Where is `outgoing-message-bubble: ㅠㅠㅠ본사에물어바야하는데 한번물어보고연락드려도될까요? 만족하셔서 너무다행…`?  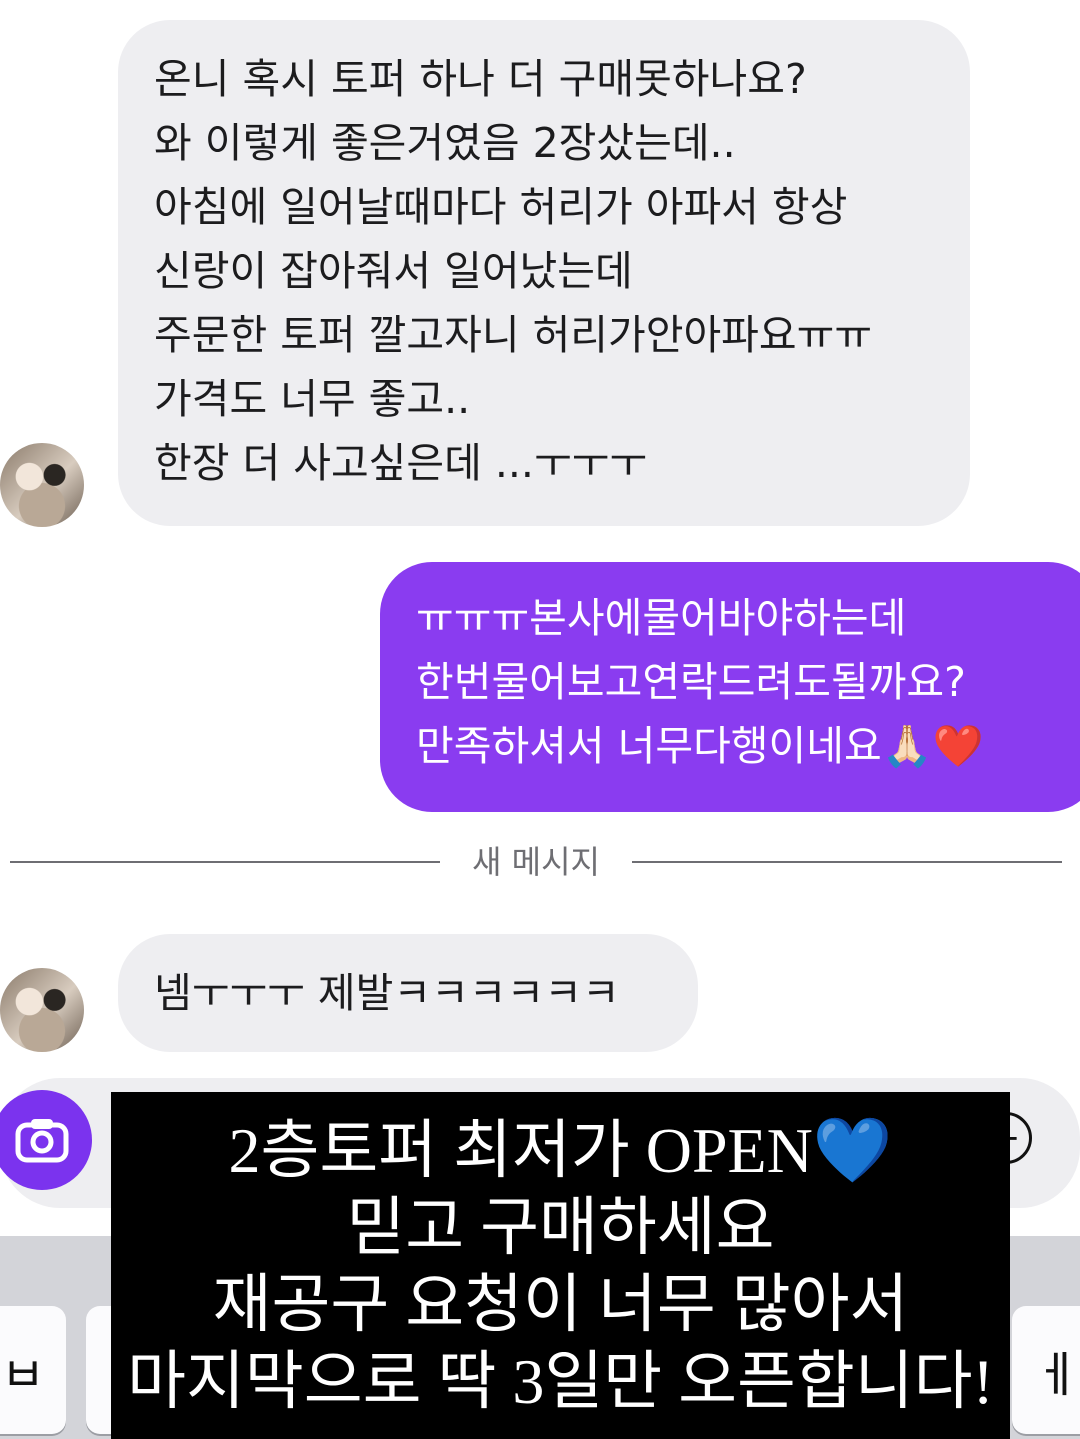 outgoing-message-bubble: ㅠㅠㅠ본사에물어바야하는데 한번물어보고연락드려도될까요? 만족하셔서 너무다행… is located at coordinates (730, 687).